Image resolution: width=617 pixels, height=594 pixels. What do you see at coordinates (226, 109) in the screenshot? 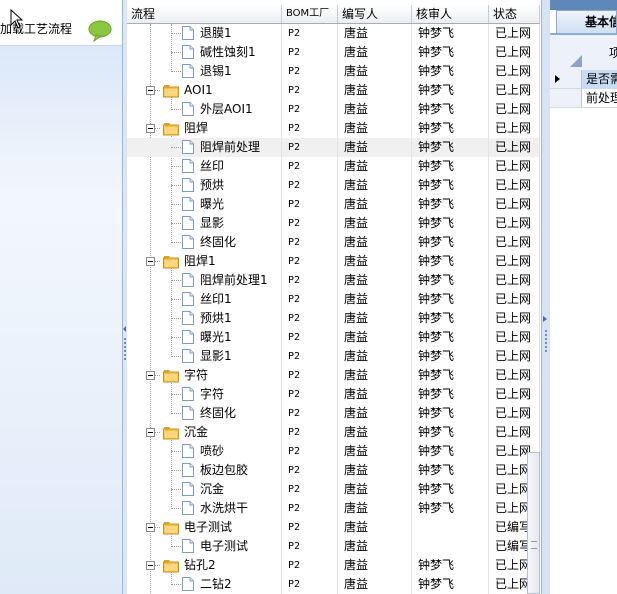
I see `flow-name: 外层AOI1` at bounding box center [226, 109].